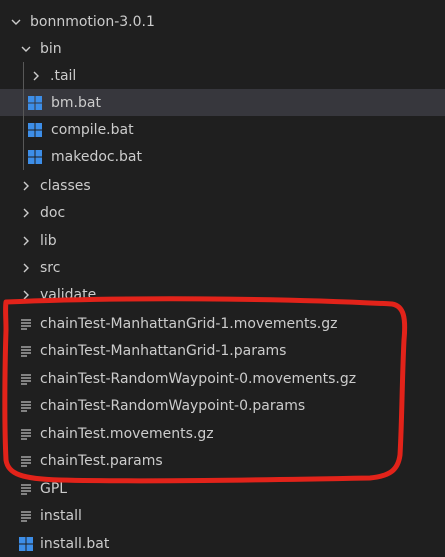 This screenshot has width=445, height=557. What do you see at coordinates (222, 75) in the screenshot?
I see `tree-item-tail-folder: .tail` at bounding box center [222, 75].